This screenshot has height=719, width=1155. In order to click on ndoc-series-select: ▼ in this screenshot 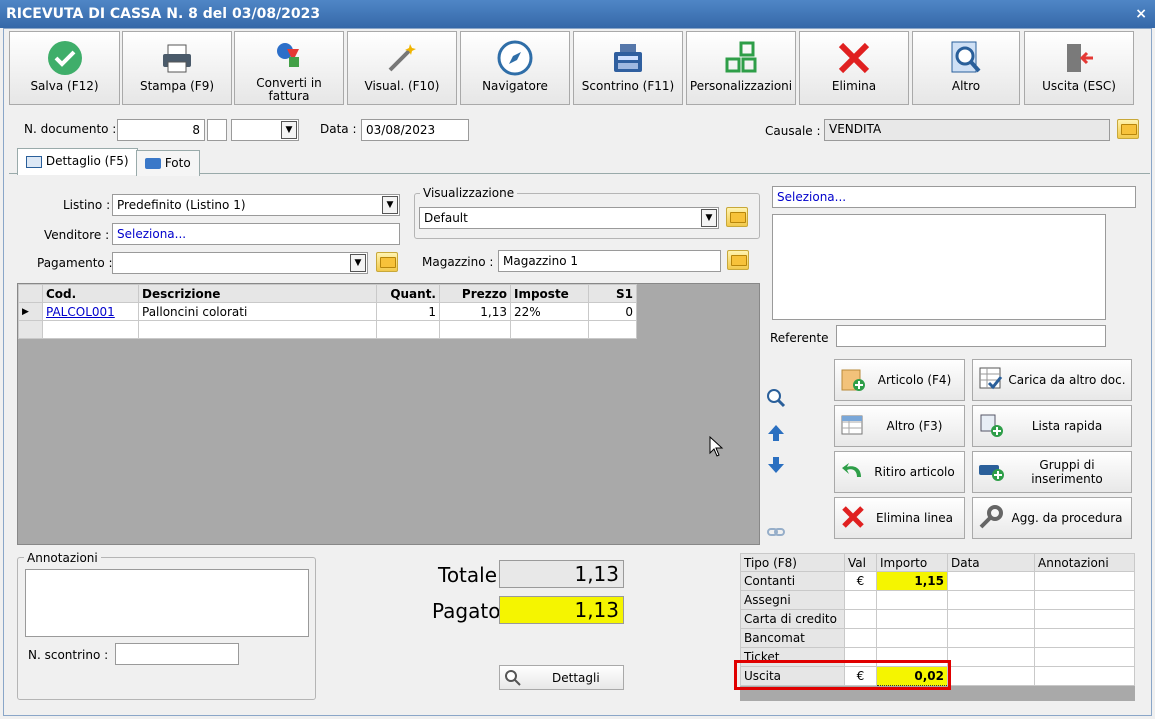, I will do `click(265, 130)`.